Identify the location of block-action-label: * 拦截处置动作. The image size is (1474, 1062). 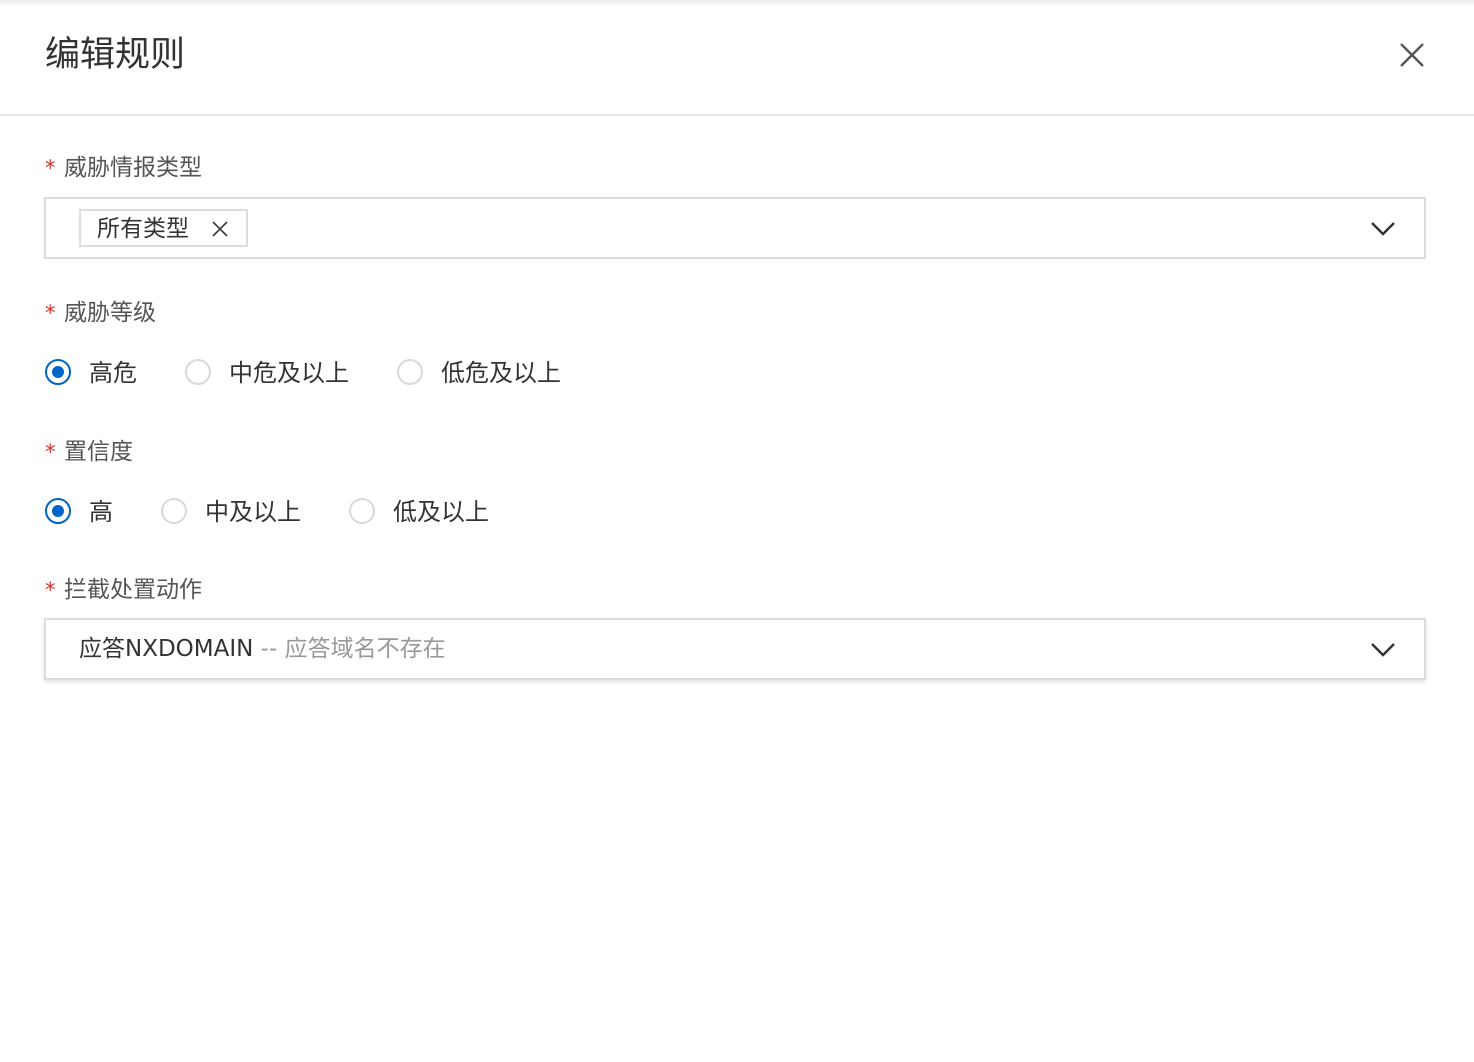
(123, 590).